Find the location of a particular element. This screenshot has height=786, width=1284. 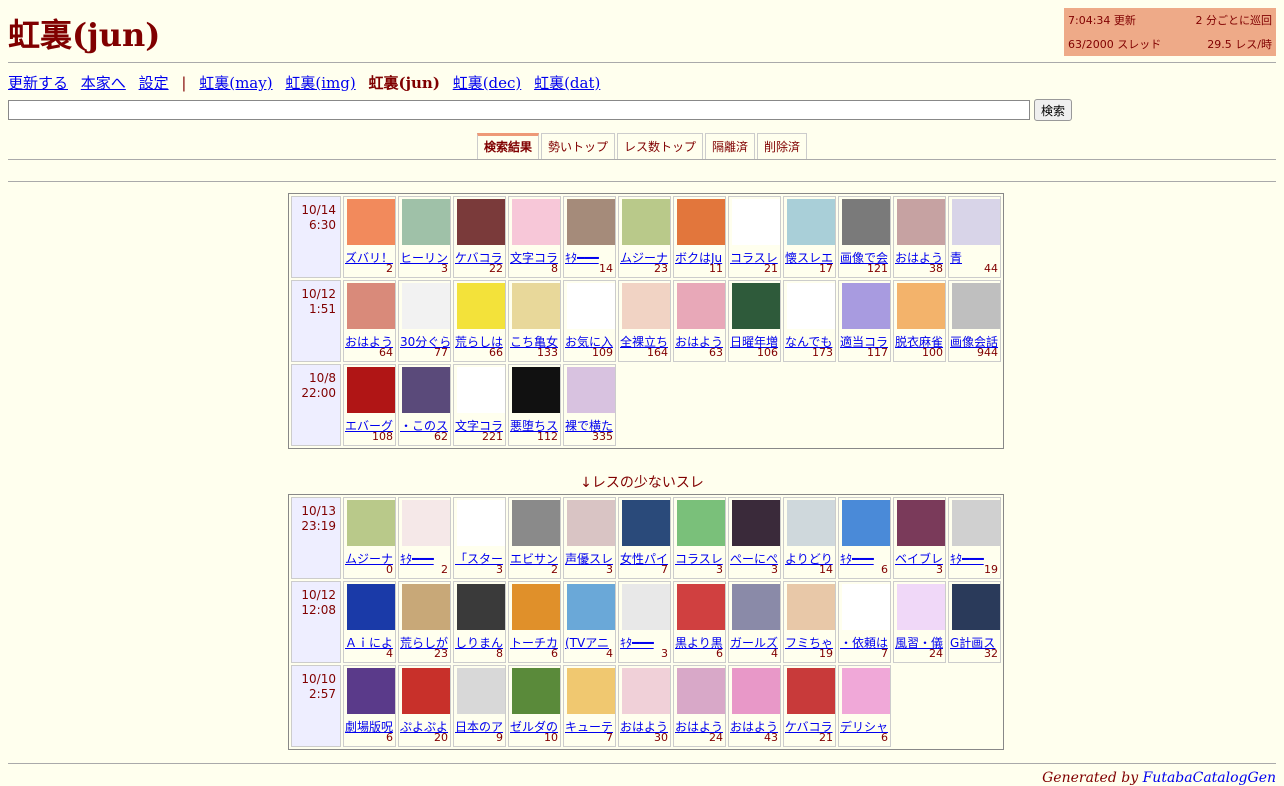

thread-cell: ・依頼は 7 is located at coordinates (864, 622).